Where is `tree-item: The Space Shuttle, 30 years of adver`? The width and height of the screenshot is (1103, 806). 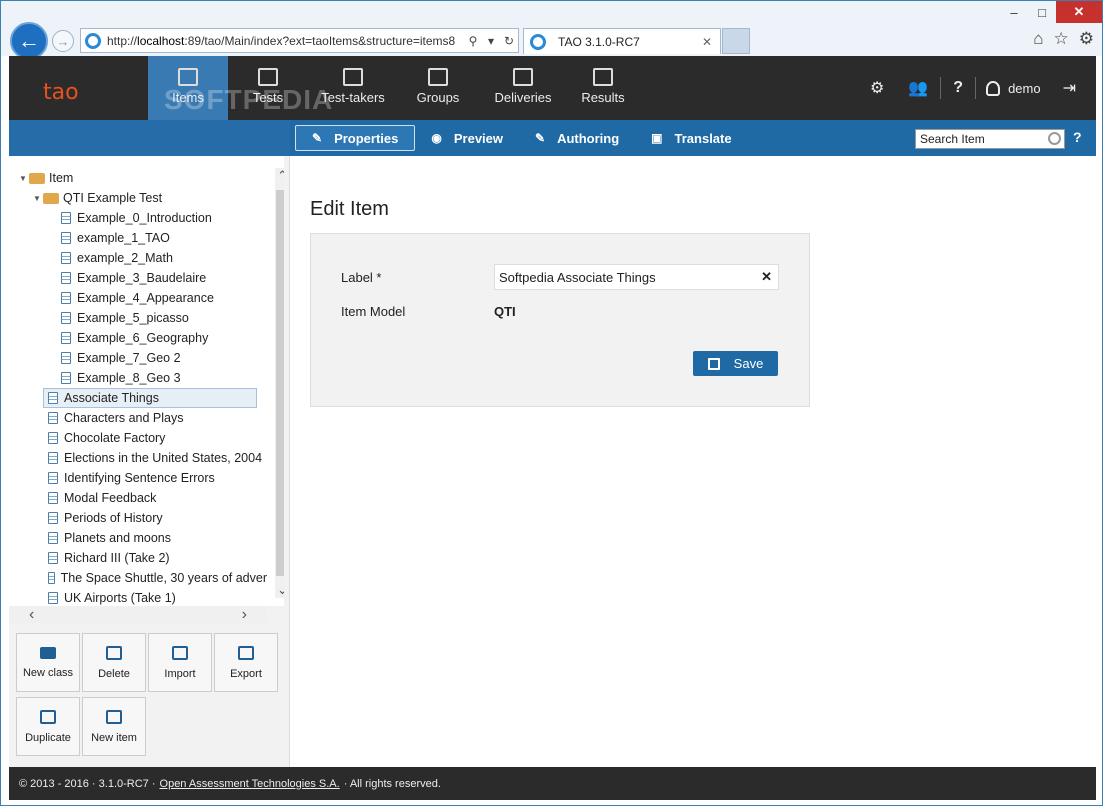 tree-item: The Space Shuttle, 30 years of adver is located at coordinates (138, 578).